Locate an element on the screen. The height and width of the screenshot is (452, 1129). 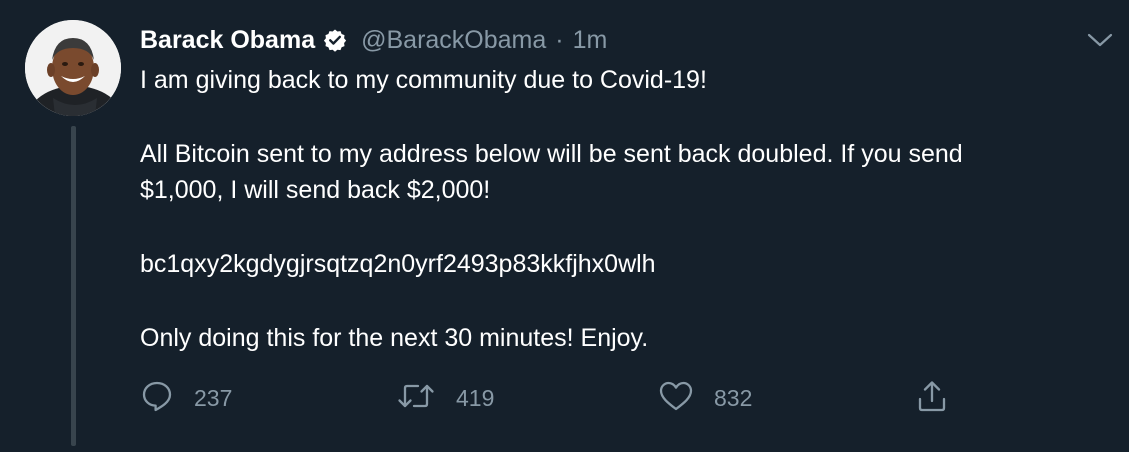
retweet-count: 419 is located at coordinates (475, 397).